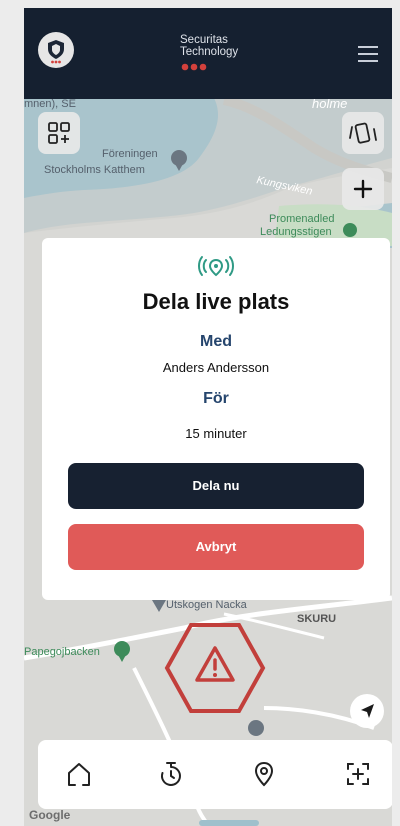  Describe the element at coordinates (216, 547) in the screenshot. I see `cancel-button: Avbryt` at that location.